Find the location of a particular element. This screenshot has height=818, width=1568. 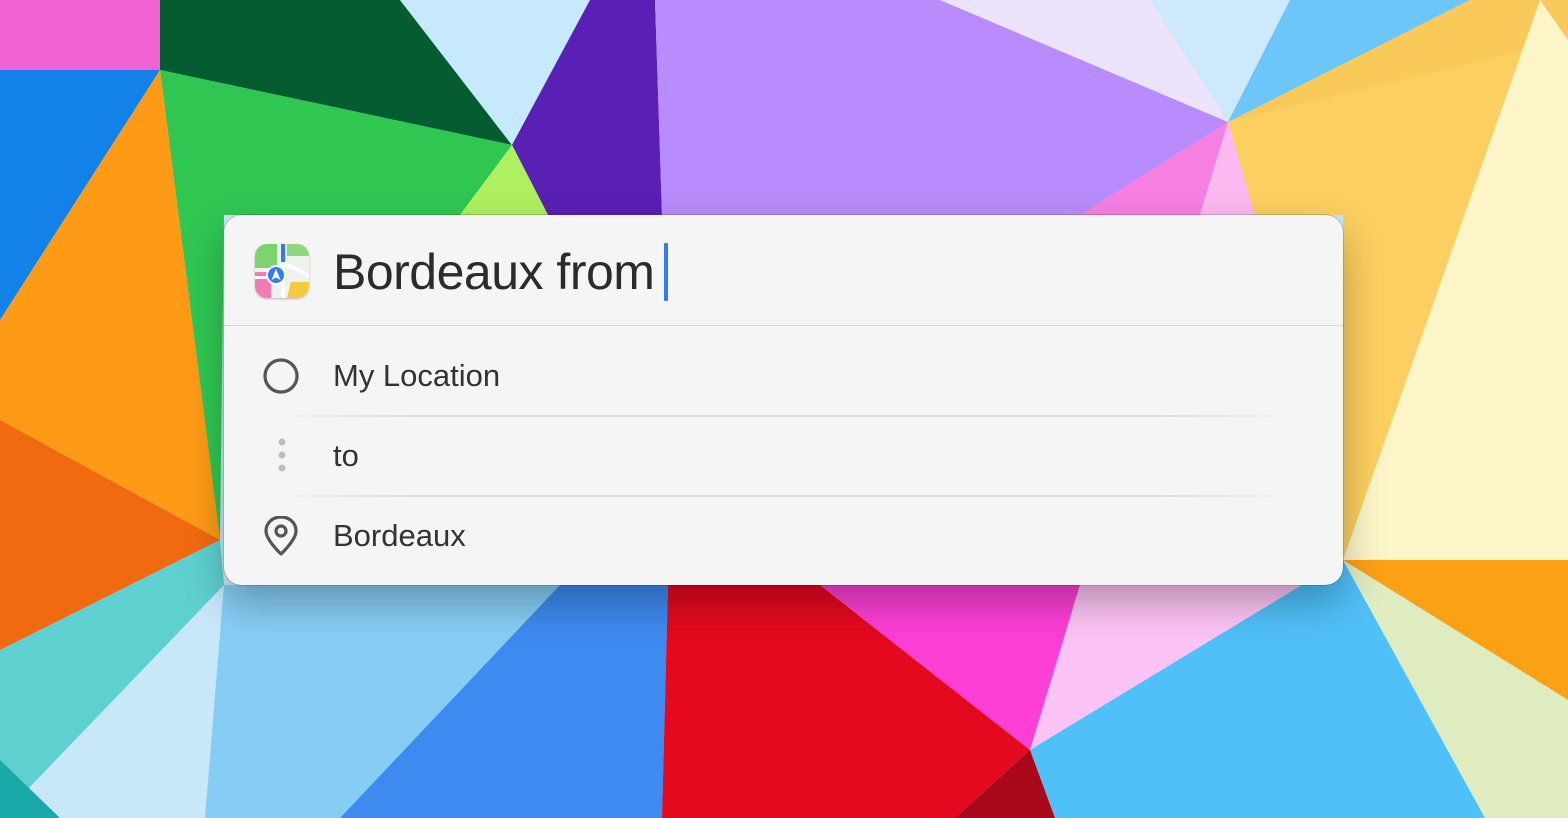

text-caret is located at coordinates (666, 272).